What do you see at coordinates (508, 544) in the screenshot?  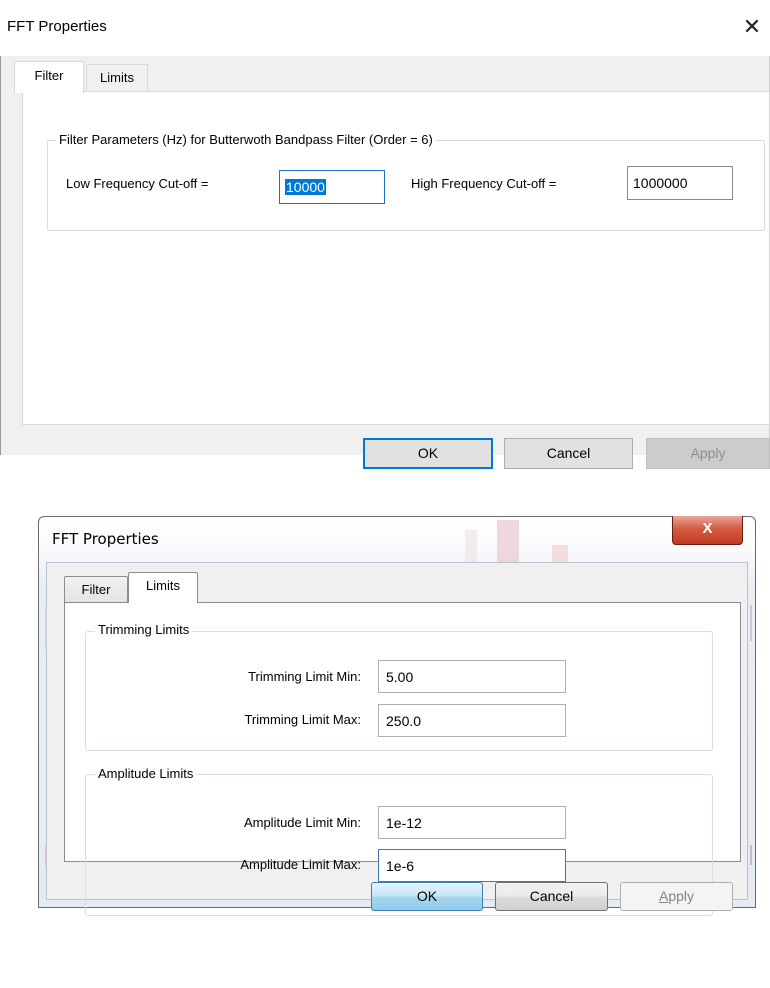 I see `background-blur` at bounding box center [508, 544].